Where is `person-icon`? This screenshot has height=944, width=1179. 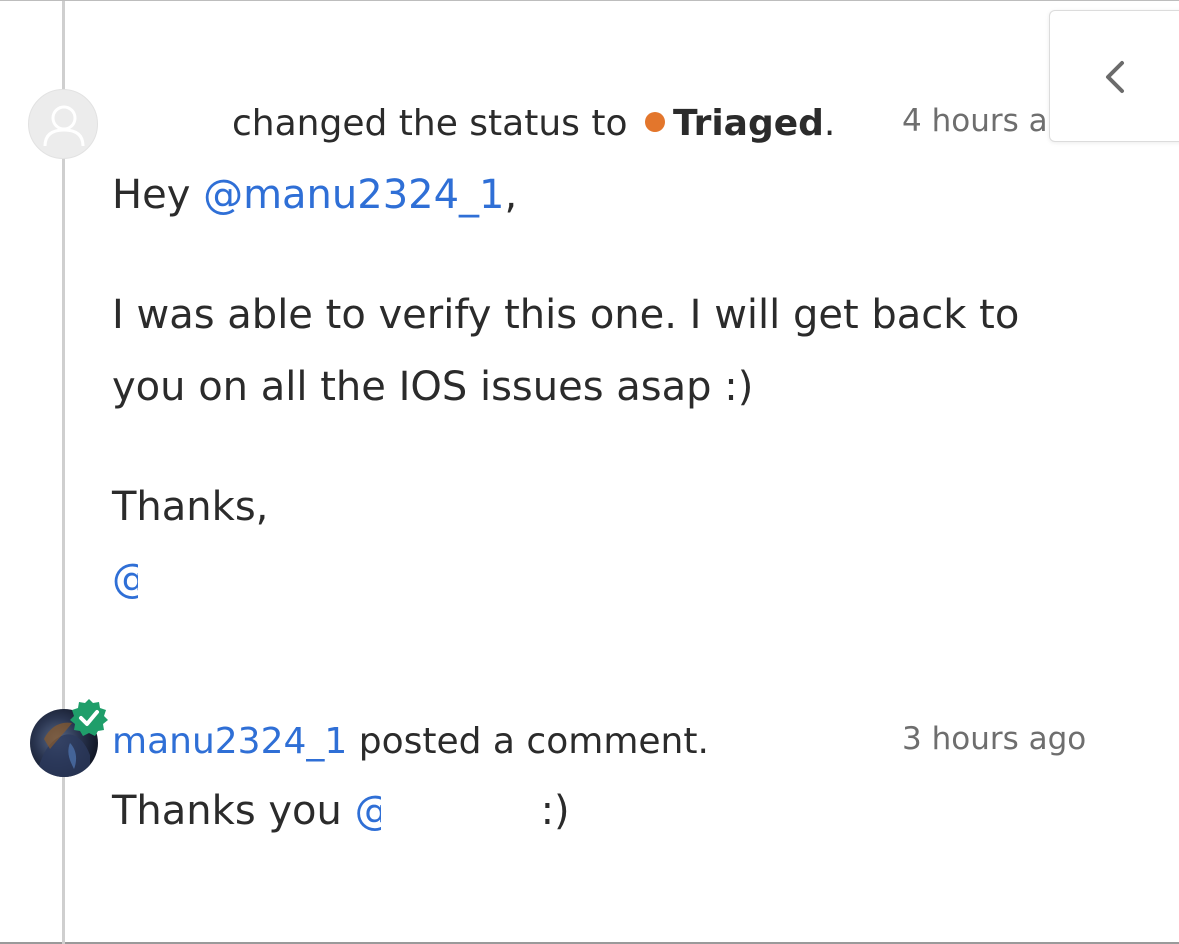 person-icon is located at coordinates (64, 126).